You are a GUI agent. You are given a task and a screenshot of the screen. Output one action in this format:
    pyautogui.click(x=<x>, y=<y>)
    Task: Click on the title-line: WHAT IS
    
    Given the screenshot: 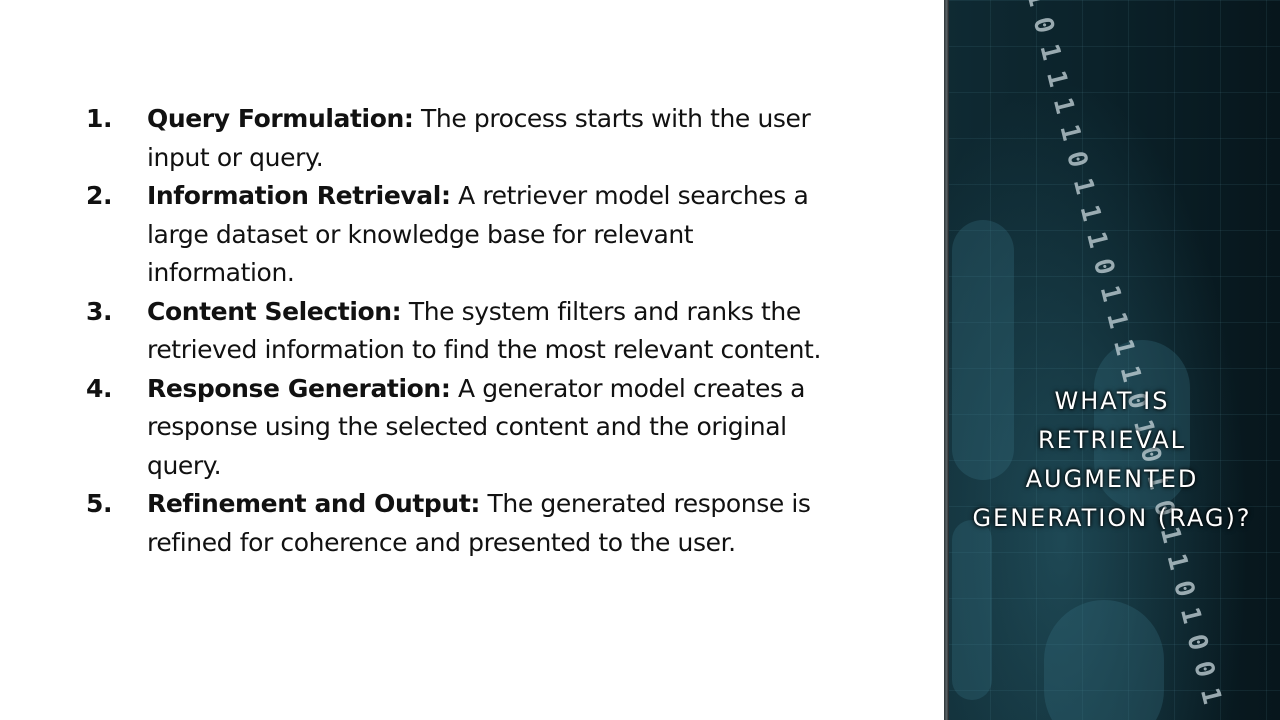 What is the action you would take?
    pyautogui.click(x=1112, y=401)
    